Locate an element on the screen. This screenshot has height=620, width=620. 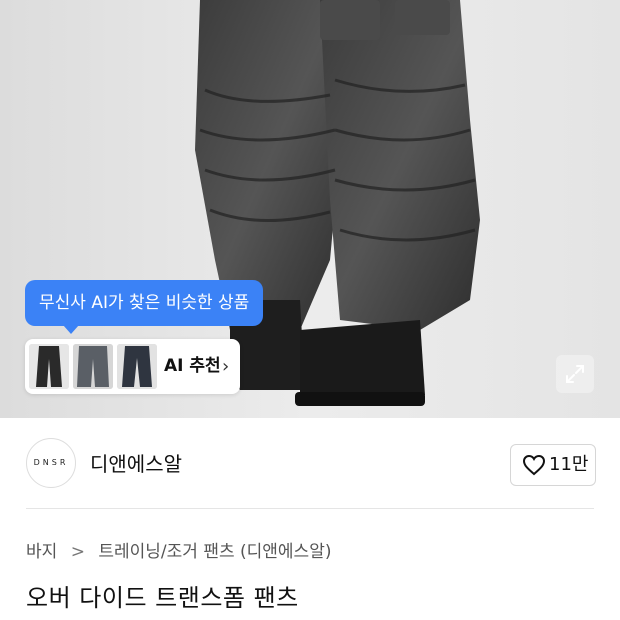
heart-icon is located at coordinates (534, 465).